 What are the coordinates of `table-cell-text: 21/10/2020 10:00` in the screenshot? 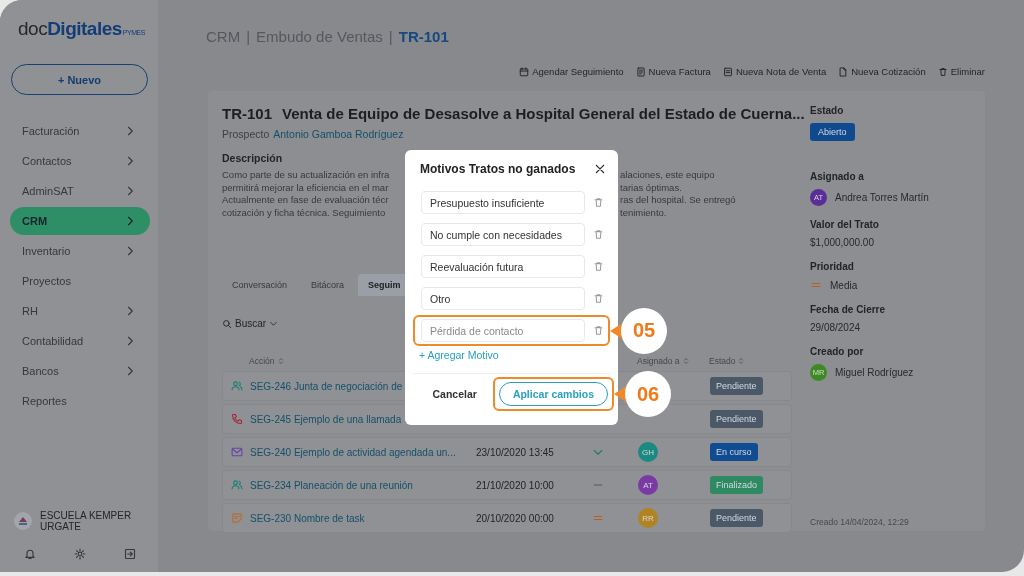 It's located at (515, 485).